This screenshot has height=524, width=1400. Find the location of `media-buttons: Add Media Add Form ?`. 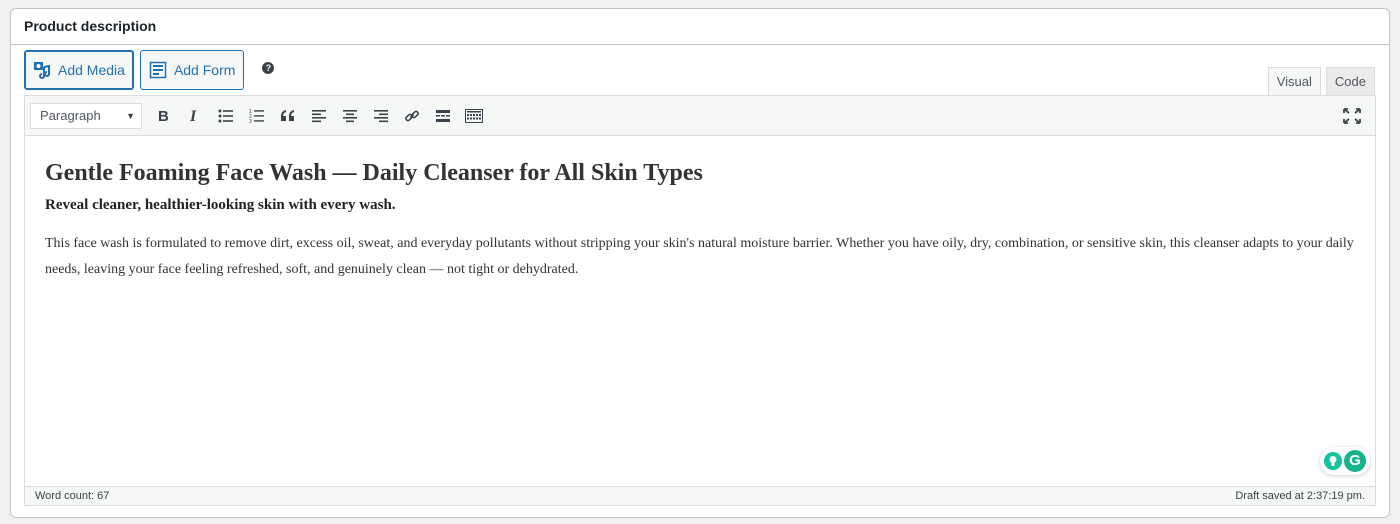

media-buttons: Add Media Add Form ? is located at coordinates (149, 70).